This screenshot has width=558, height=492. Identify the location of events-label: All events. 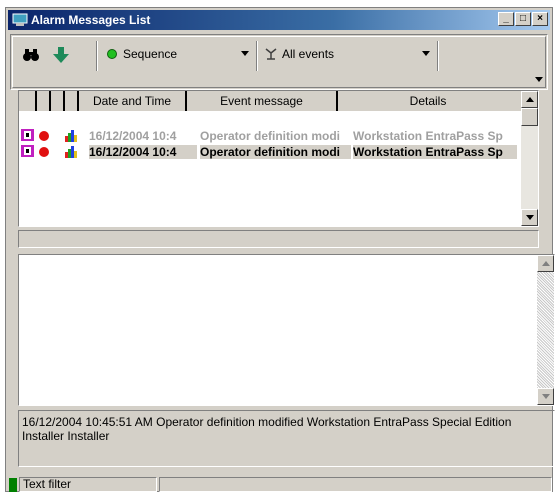
(308, 54).